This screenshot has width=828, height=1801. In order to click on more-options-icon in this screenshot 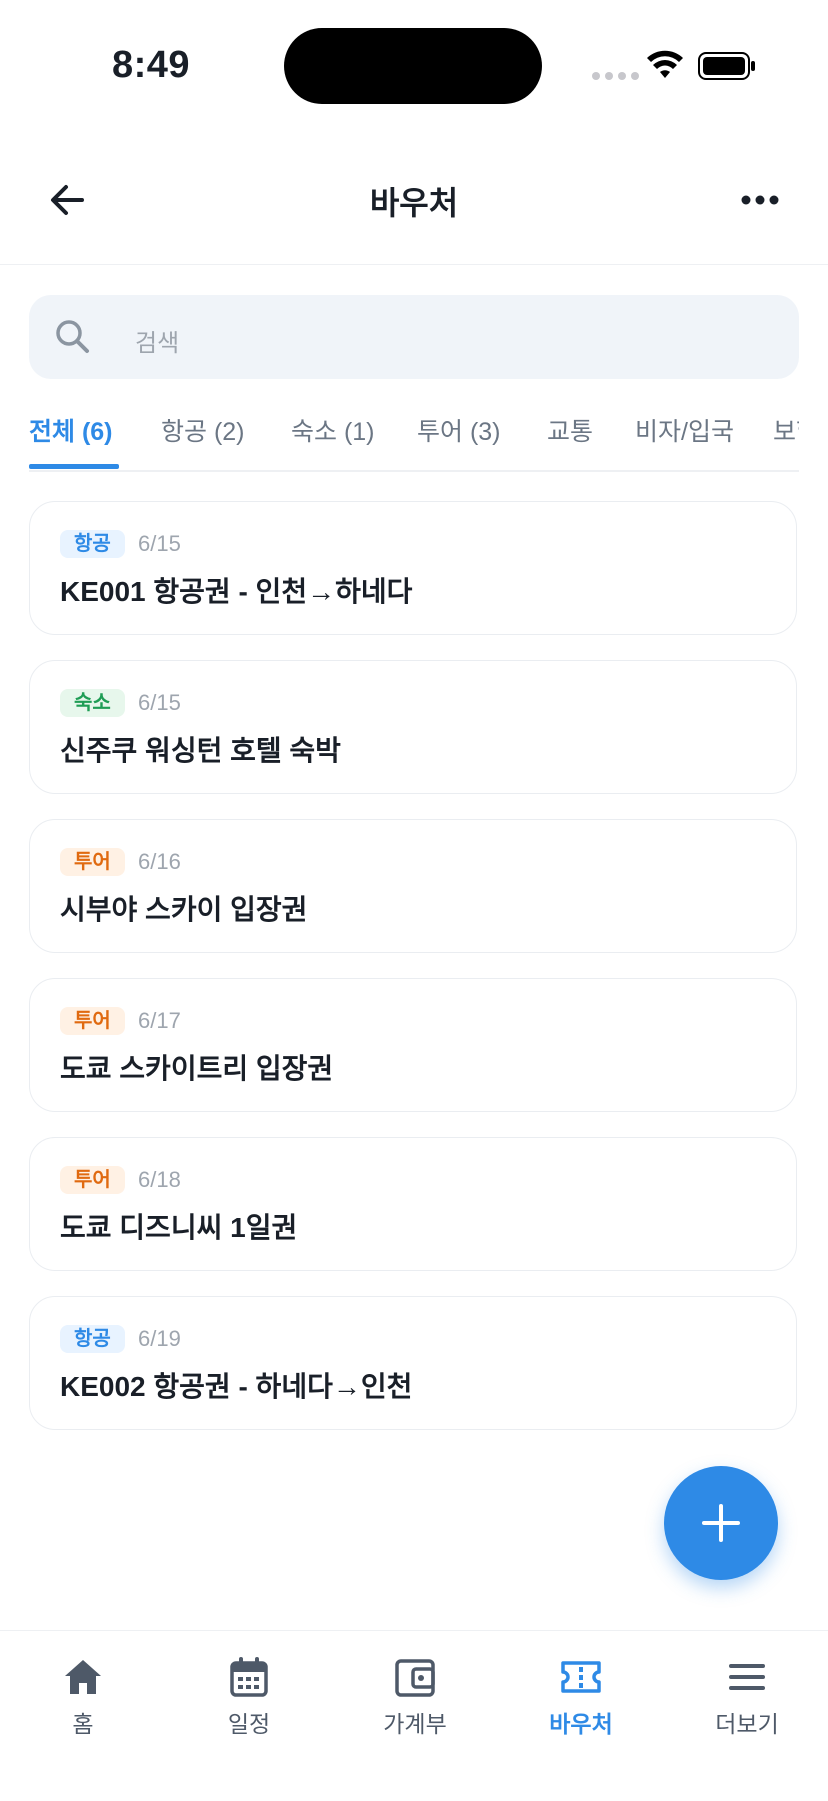, I will do `click(760, 200)`.